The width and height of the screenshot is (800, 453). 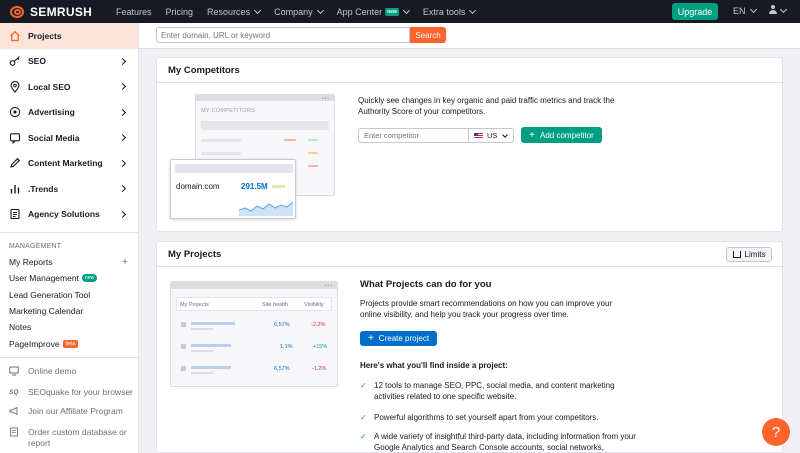 I want to click on help-button: ?, so click(x=776, y=432).